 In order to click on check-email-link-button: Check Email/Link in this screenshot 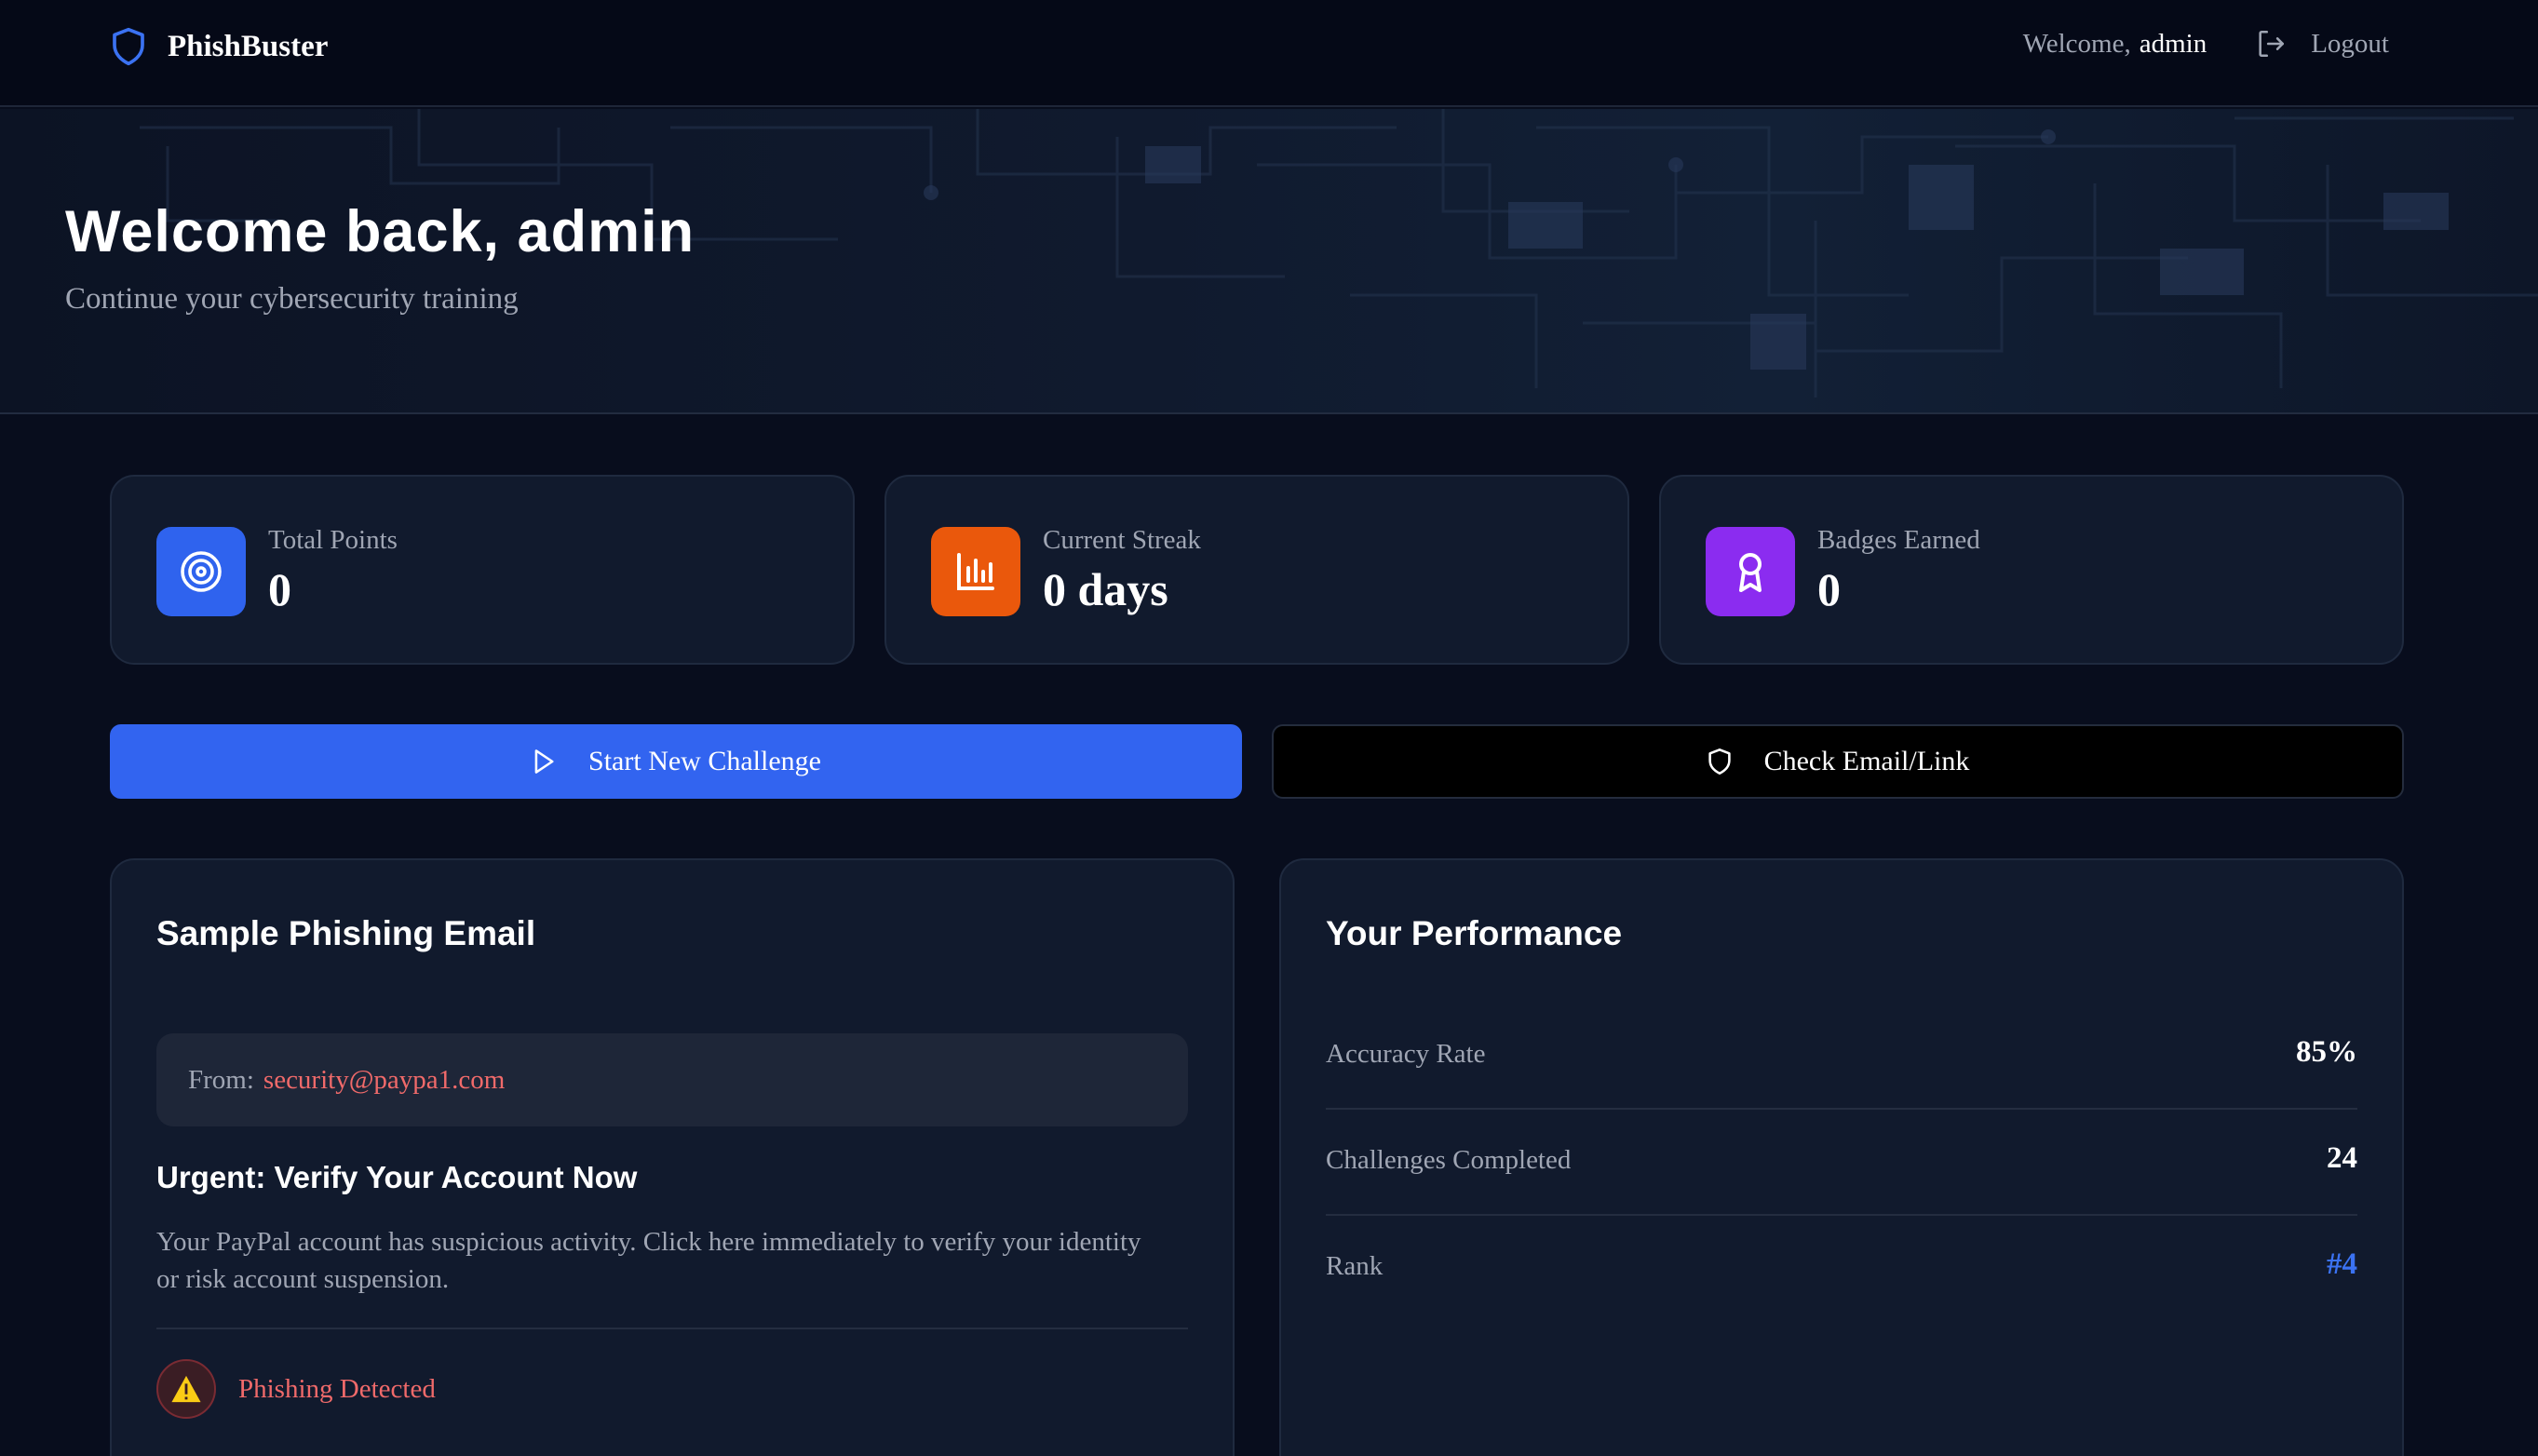, I will do `click(1838, 761)`.